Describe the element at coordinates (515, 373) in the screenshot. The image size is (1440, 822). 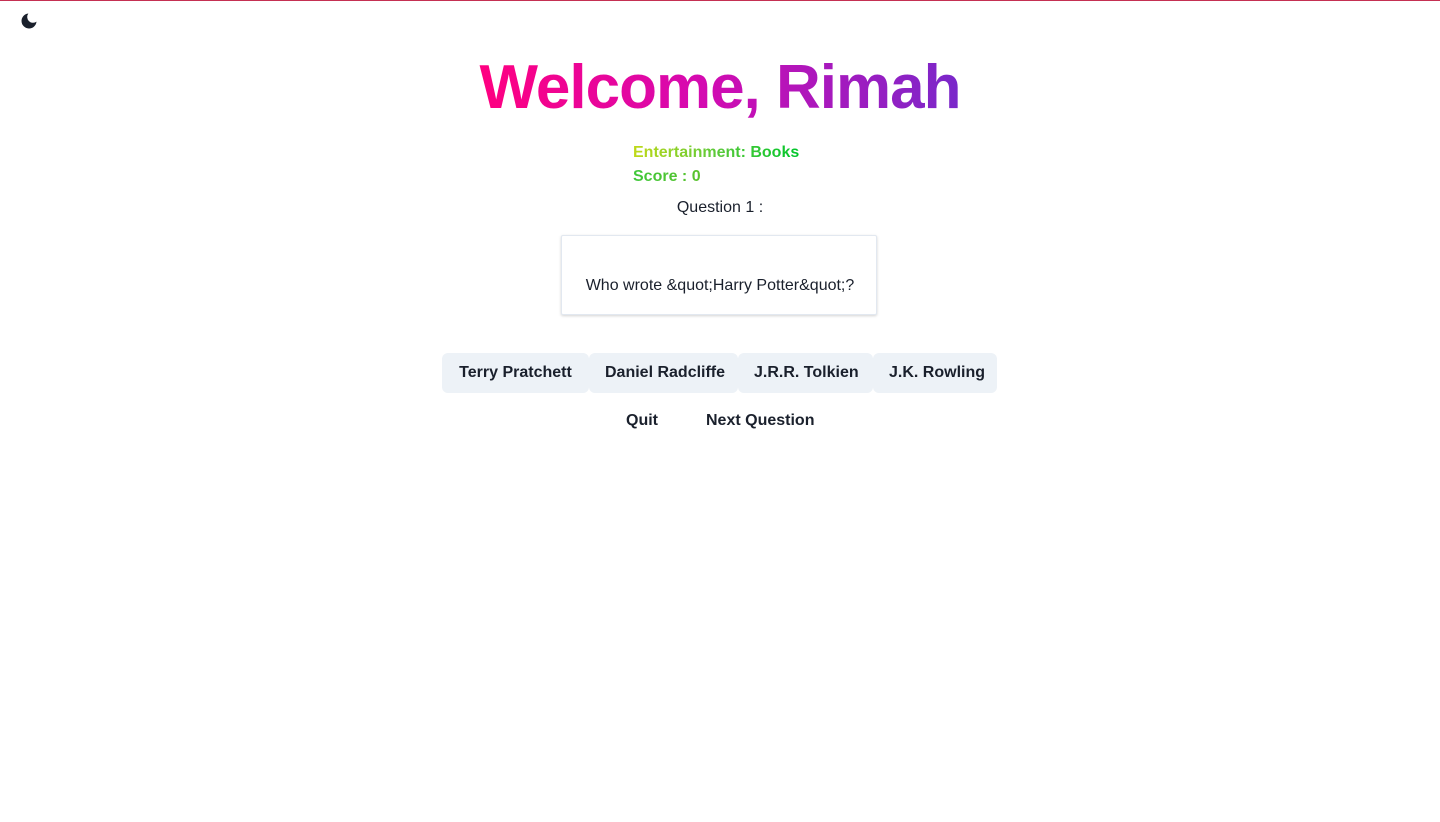
I see `answer-button-terry-pratchett: Terry Pratchett` at that location.